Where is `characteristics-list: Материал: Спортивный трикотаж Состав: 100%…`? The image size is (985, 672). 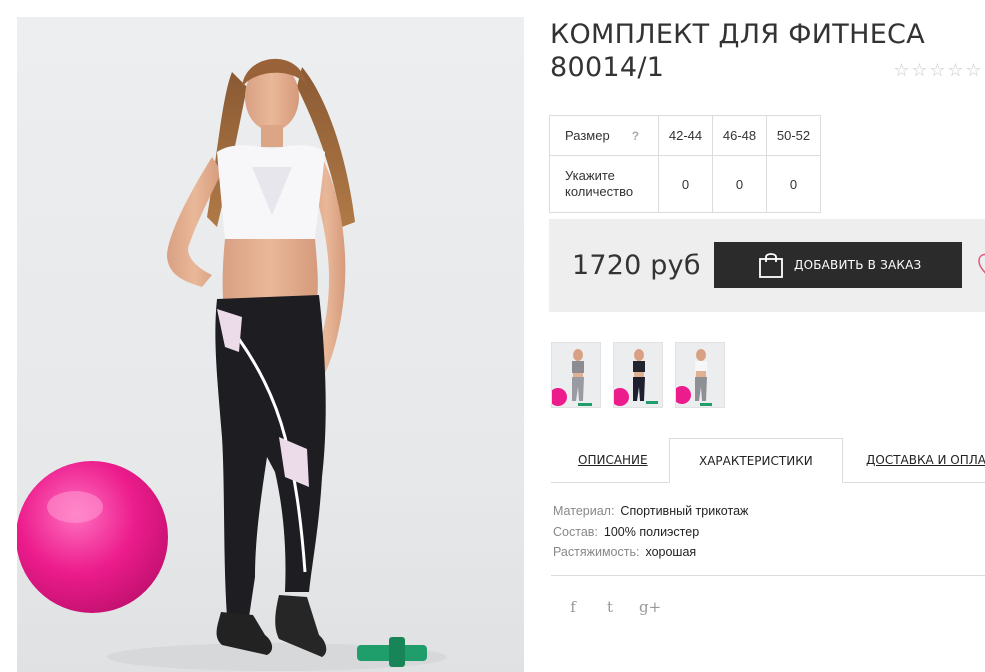 characteristics-list: Материал: Спортивный трикотаж Состав: 100%… is located at coordinates (650, 532).